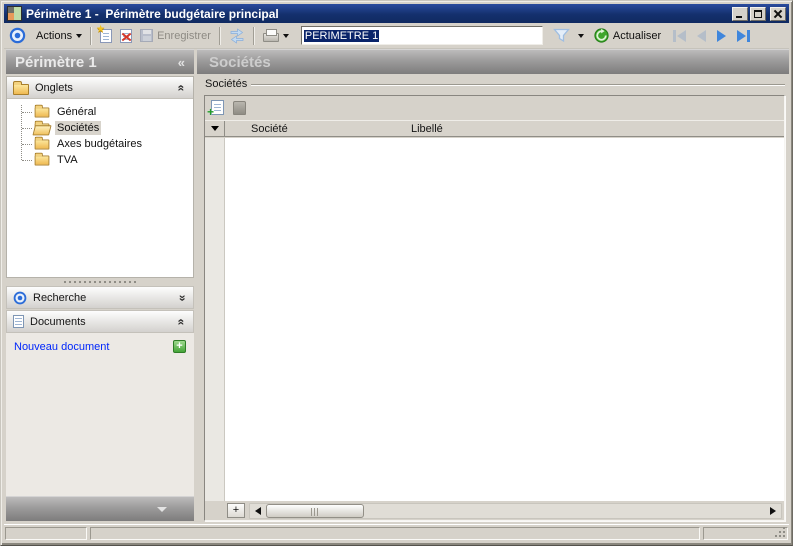 The image size is (793, 546). I want to click on first-record-icon, so click(682, 35).